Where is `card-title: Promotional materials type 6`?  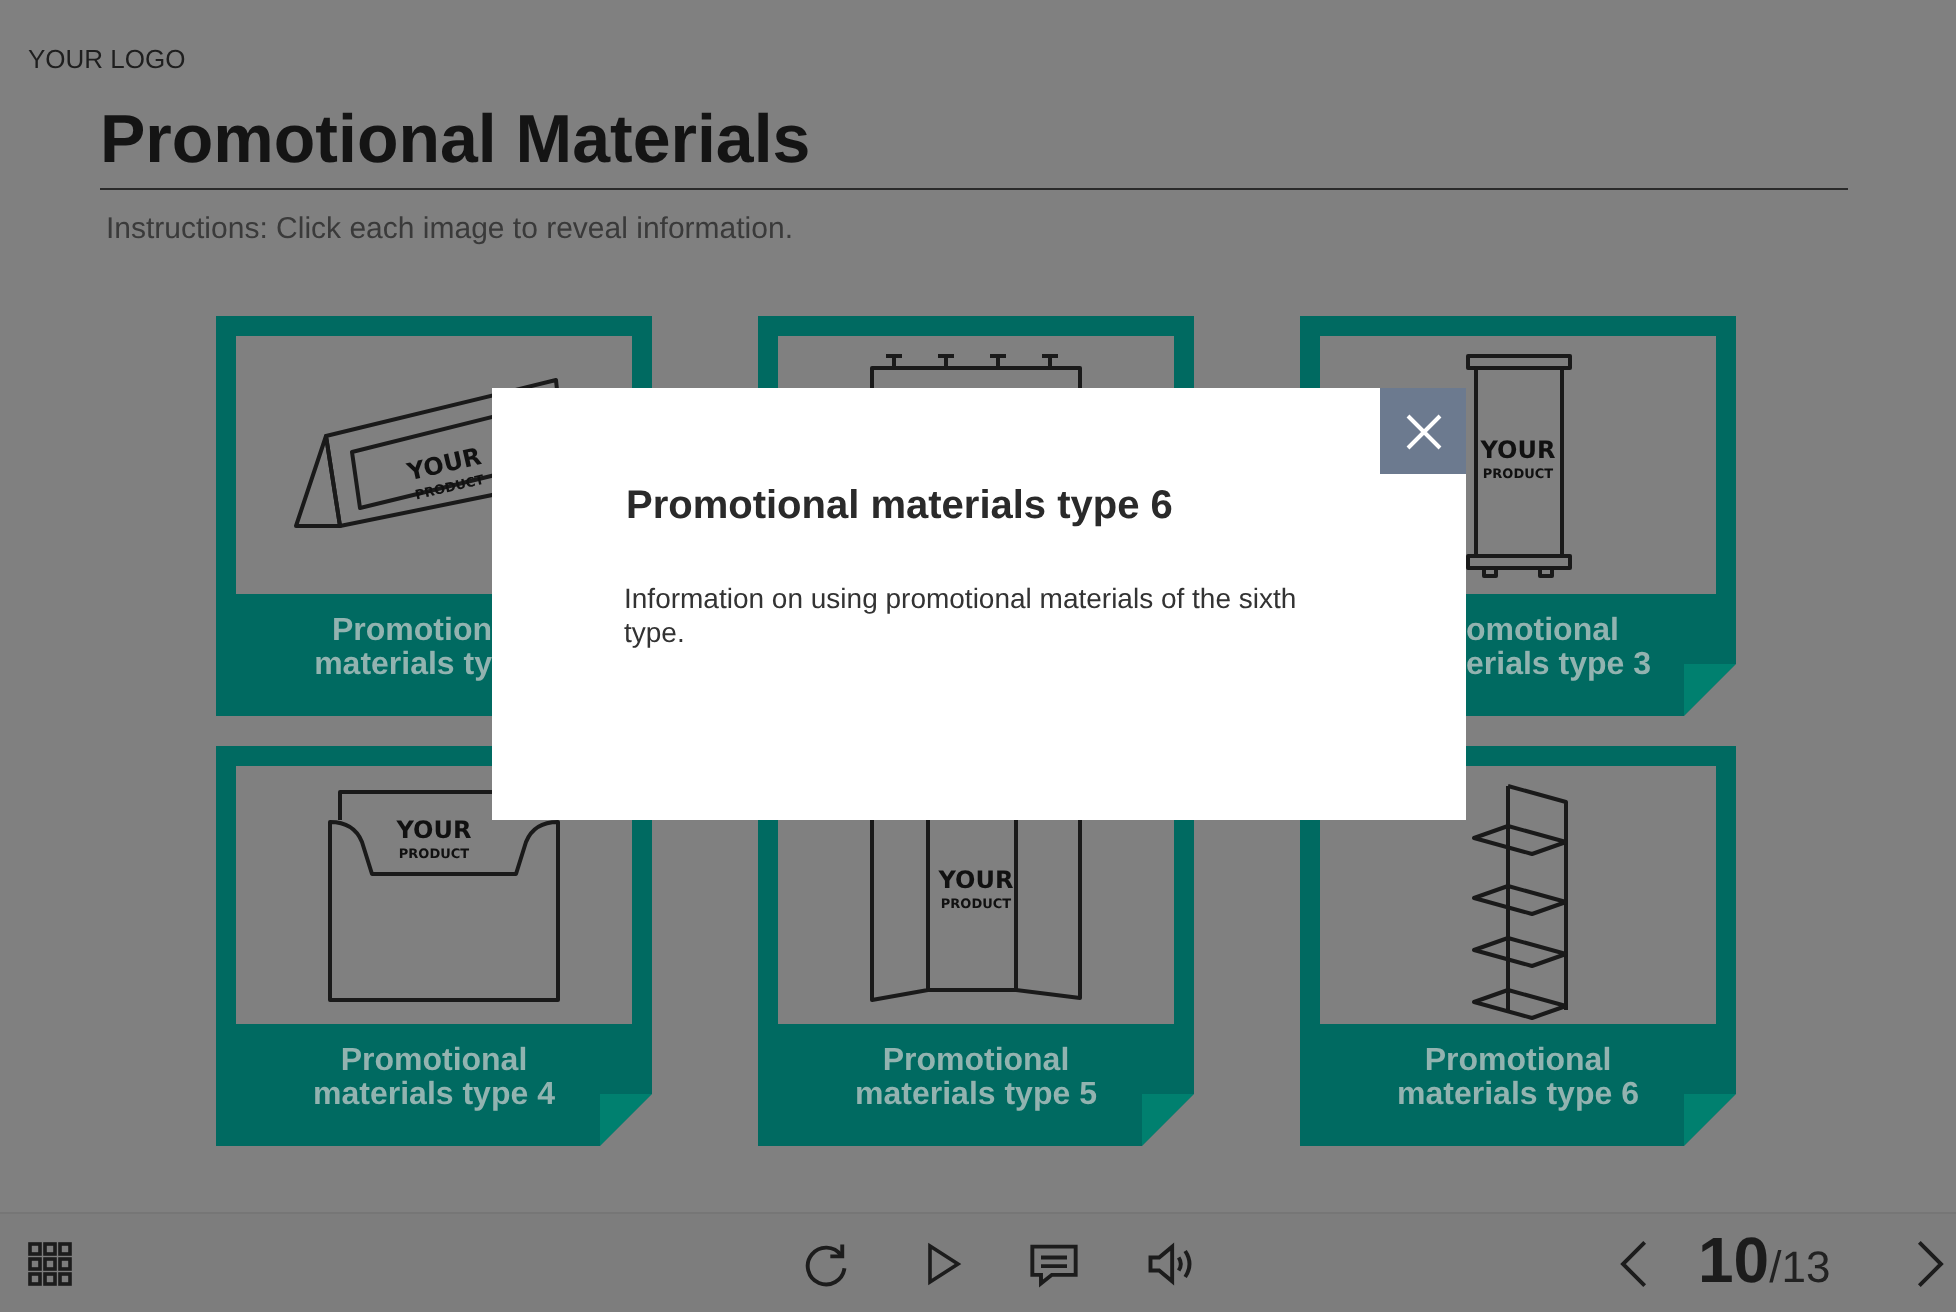 card-title: Promotional materials type 6 is located at coordinates (1518, 1077).